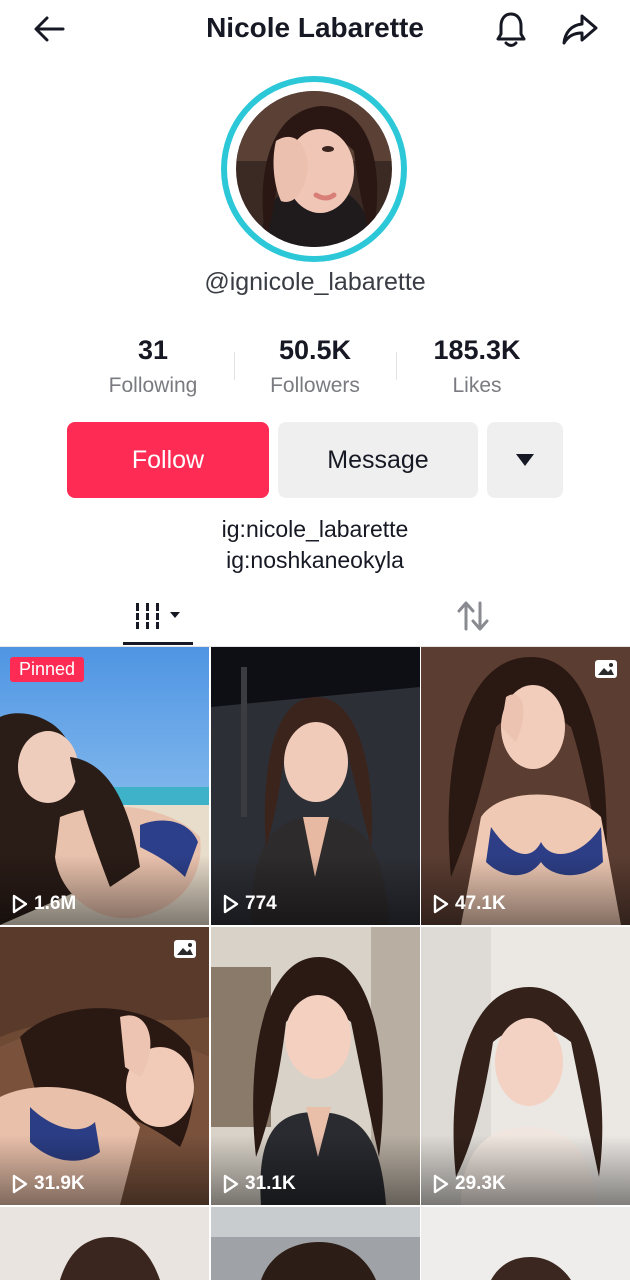  I want to click on share-button, so click(580, 29).